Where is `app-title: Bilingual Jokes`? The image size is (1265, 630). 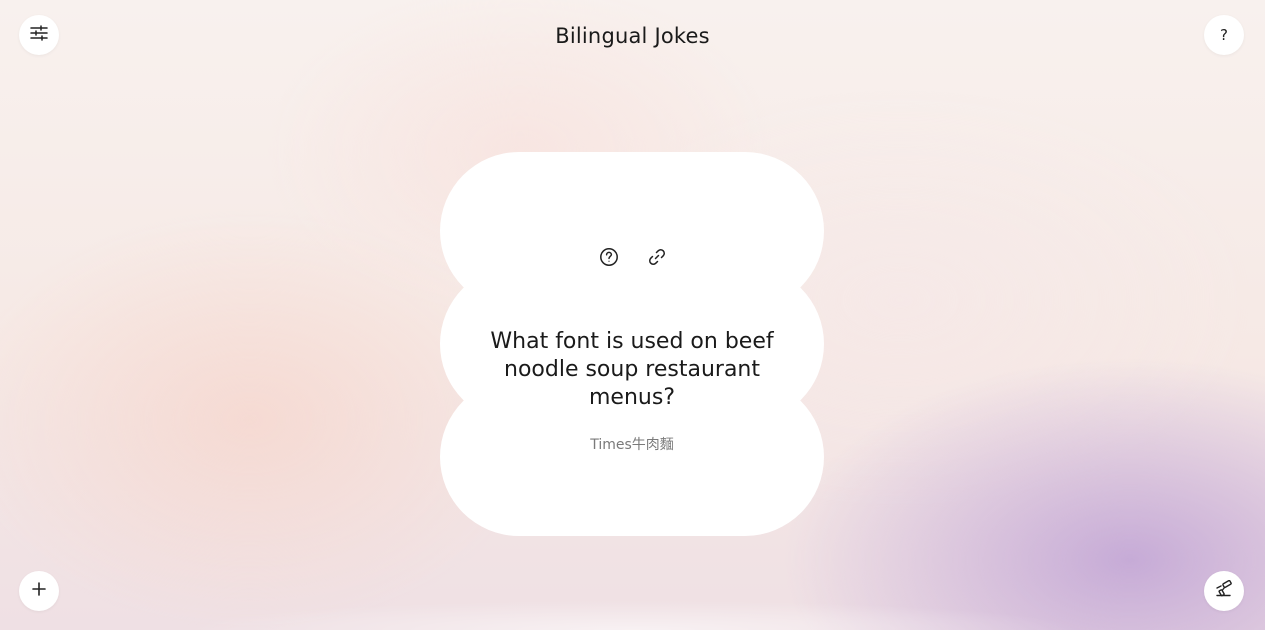 app-title: Bilingual Jokes is located at coordinates (632, 36).